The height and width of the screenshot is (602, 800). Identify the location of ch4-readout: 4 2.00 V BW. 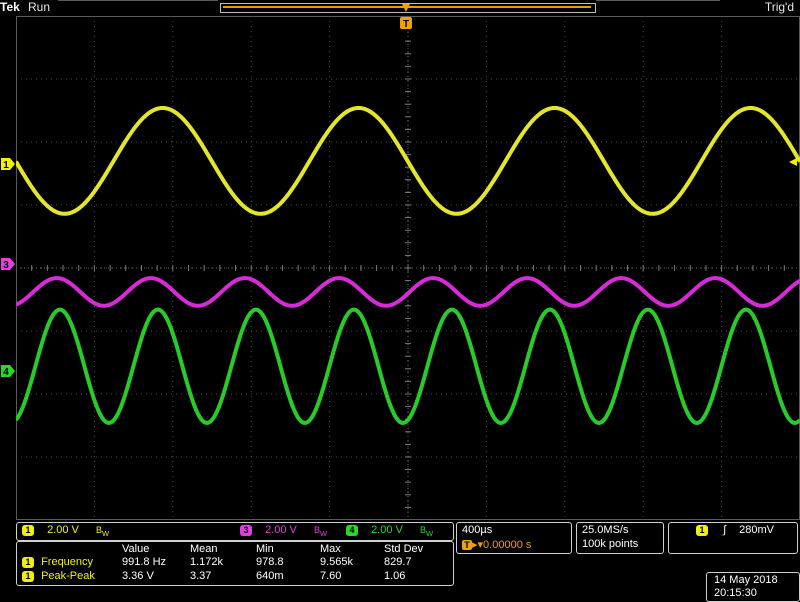
(389, 531).